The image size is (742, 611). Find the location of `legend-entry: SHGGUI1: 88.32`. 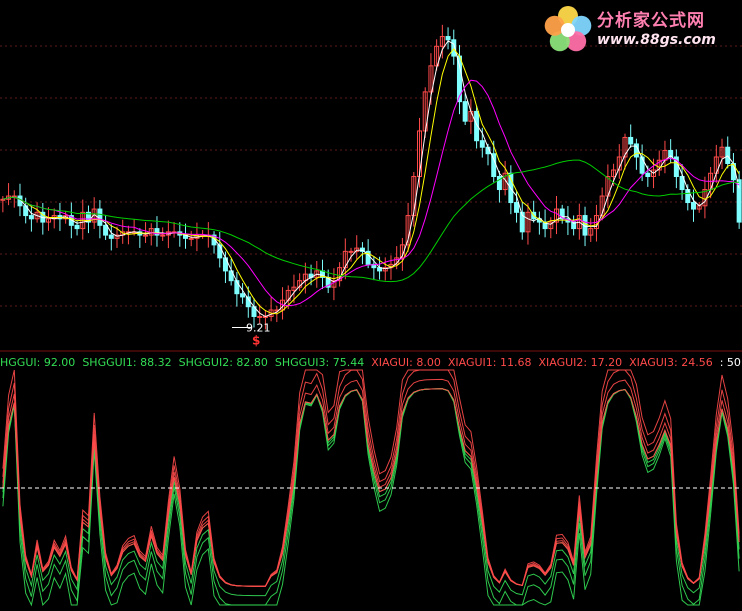

legend-entry: SHGGUI1: 88.32 is located at coordinates (127, 362).